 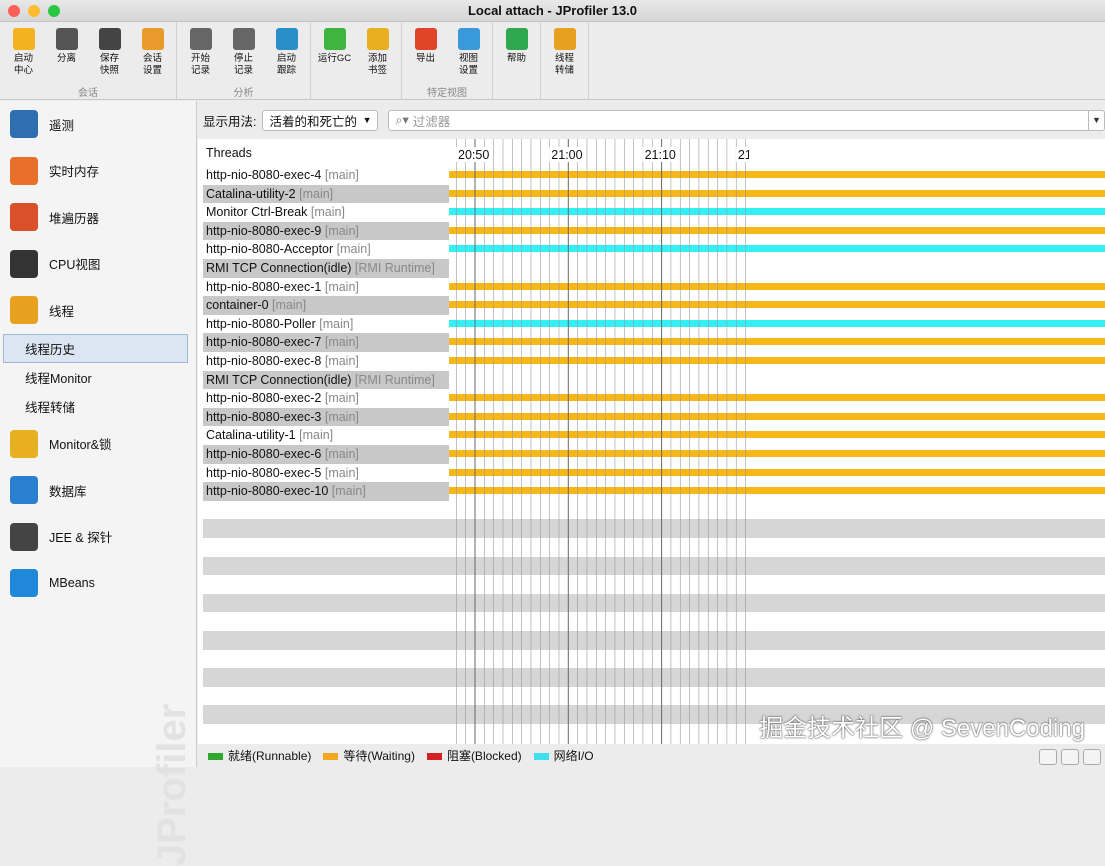 I want to click on zoom-window-button, so click(x=54, y=11).